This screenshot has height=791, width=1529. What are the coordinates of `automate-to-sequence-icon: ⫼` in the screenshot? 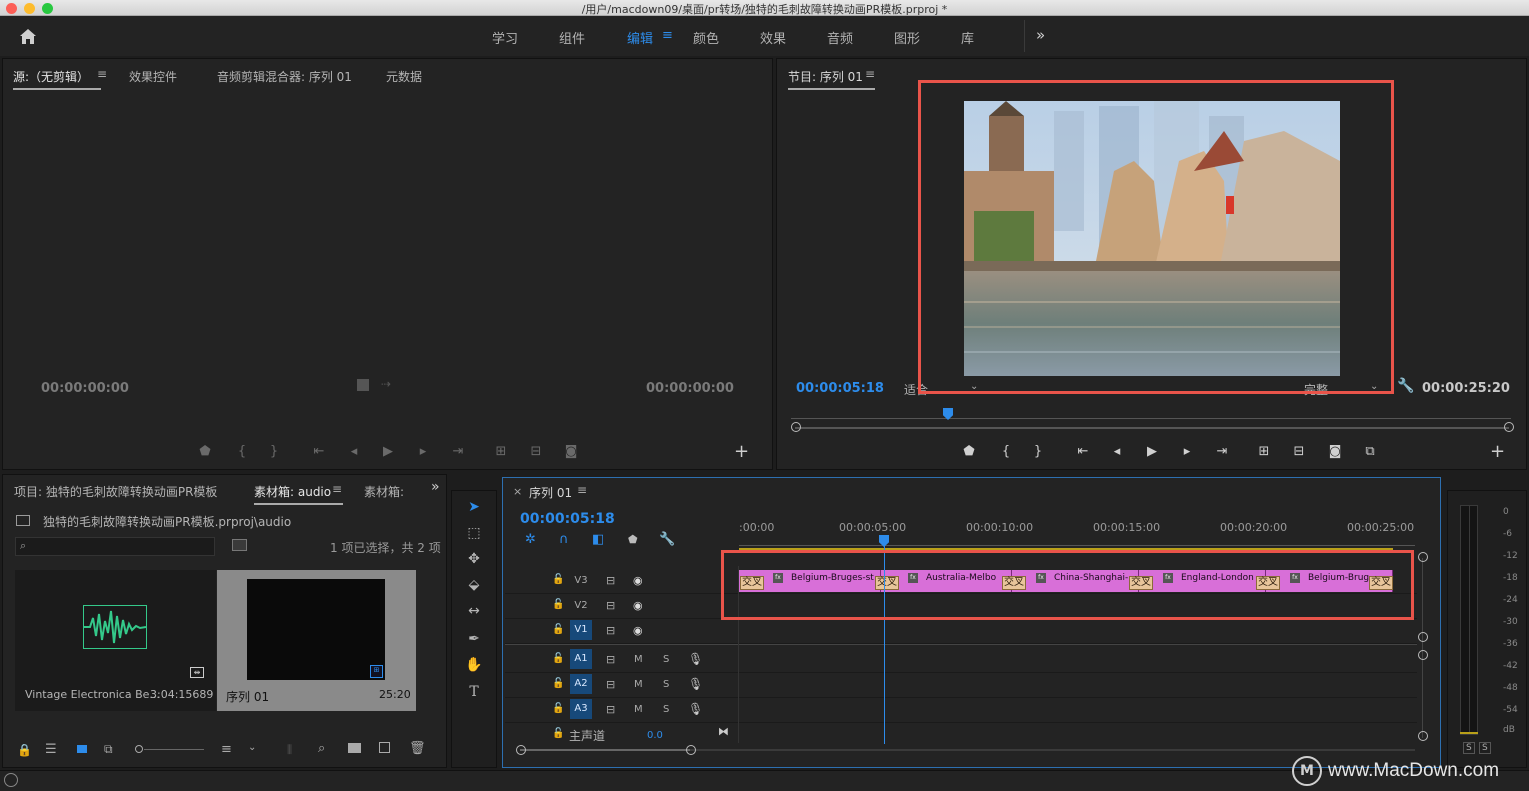 It's located at (289, 750).